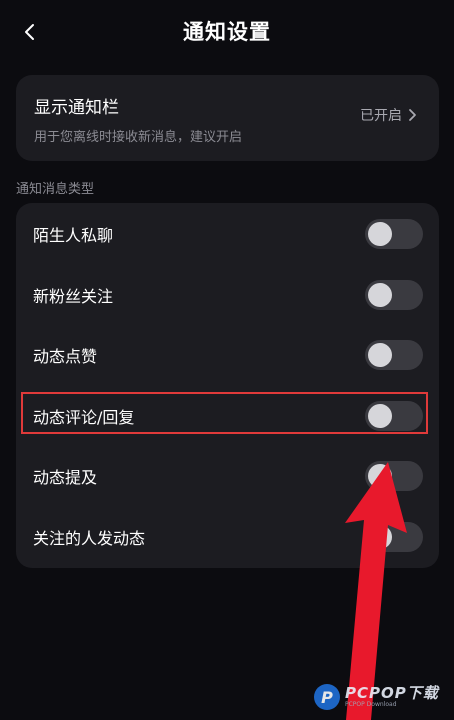 The height and width of the screenshot is (720, 454). What do you see at coordinates (65, 477) in the screenshot?
I see `toggle-label: 动态提及` at bounding box center [65, 477].